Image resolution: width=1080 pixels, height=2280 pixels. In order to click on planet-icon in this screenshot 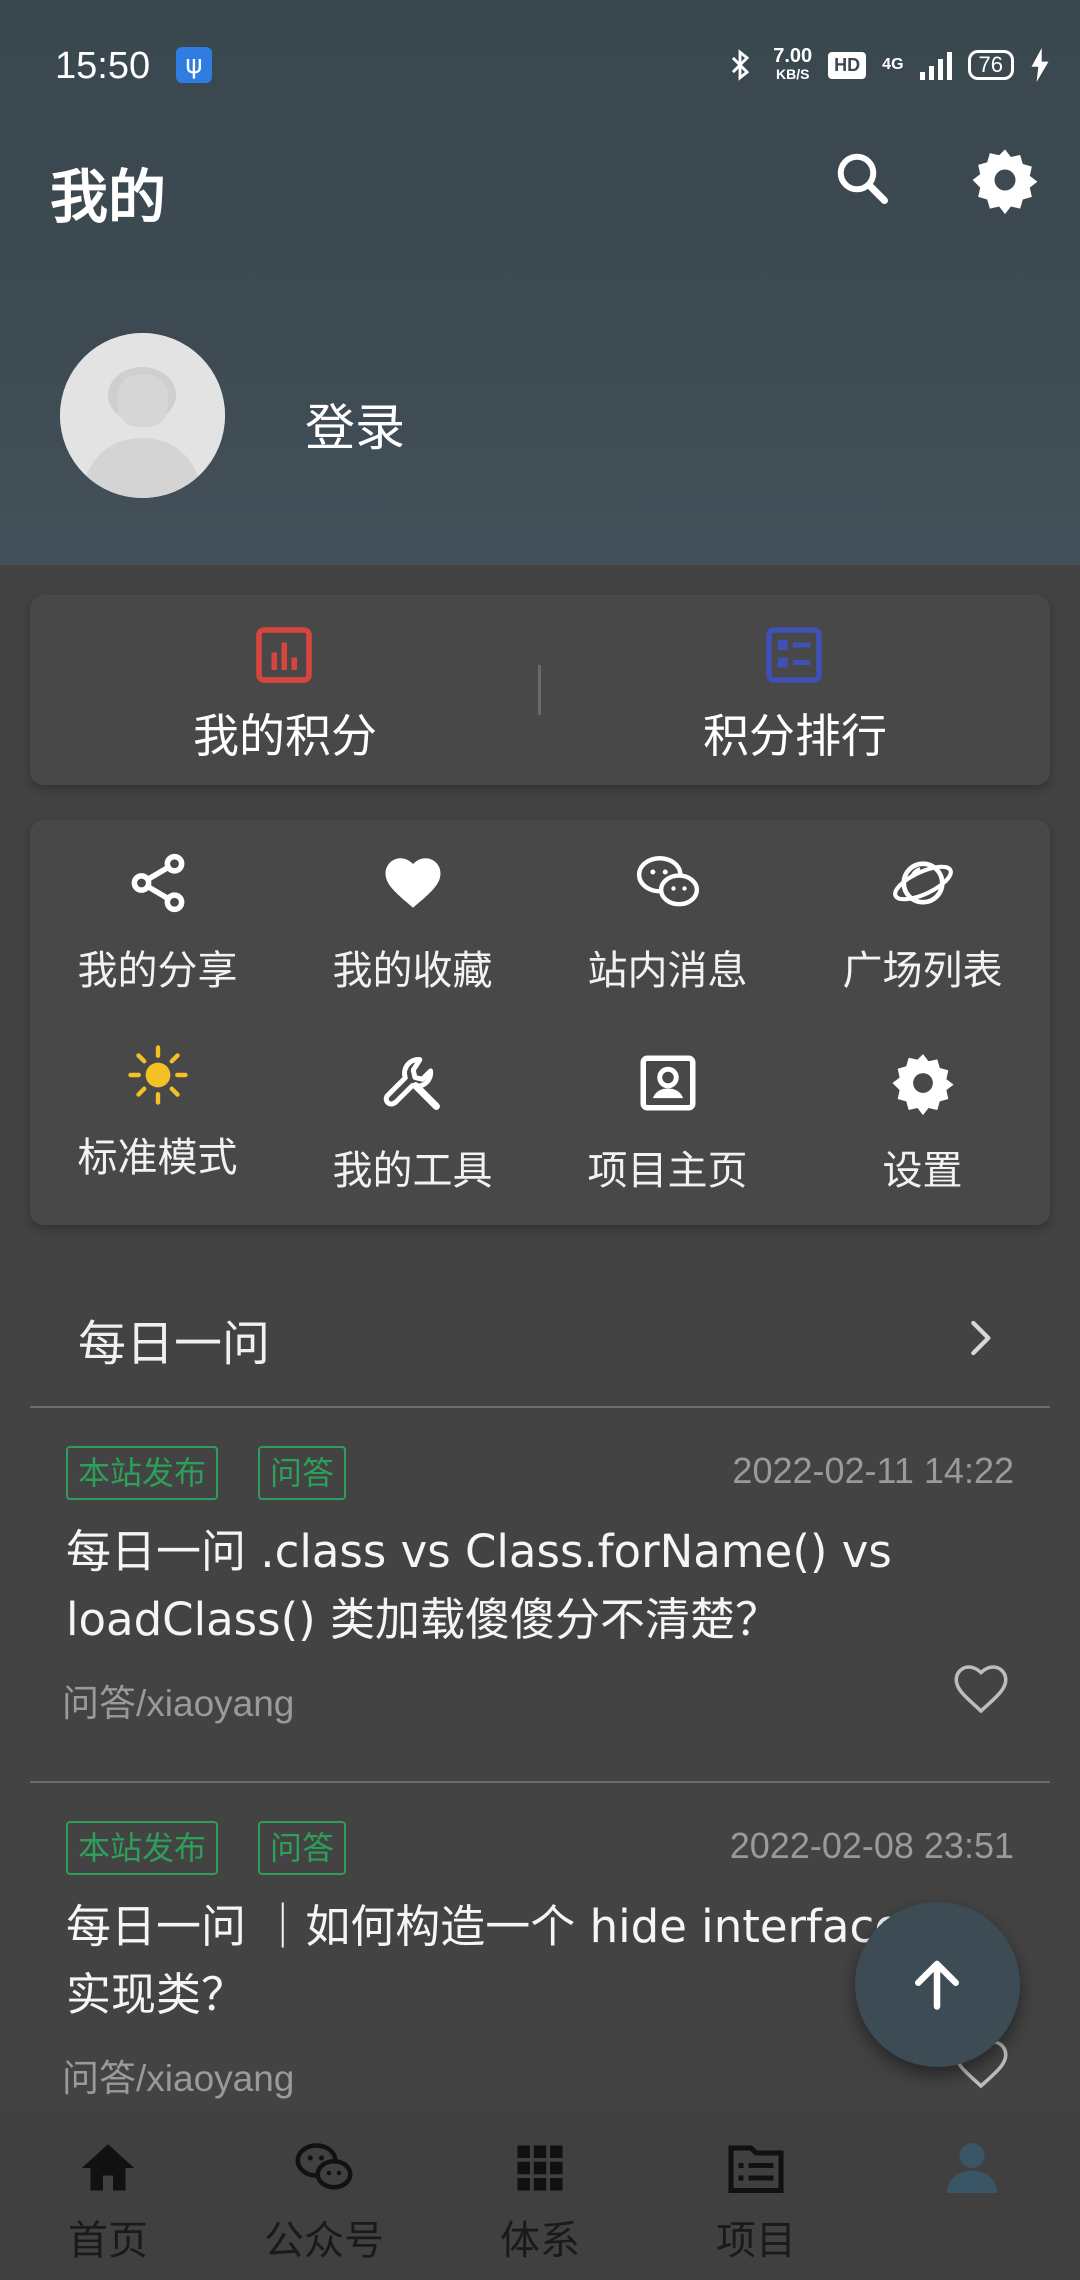, I will do `click(923, 883)`.